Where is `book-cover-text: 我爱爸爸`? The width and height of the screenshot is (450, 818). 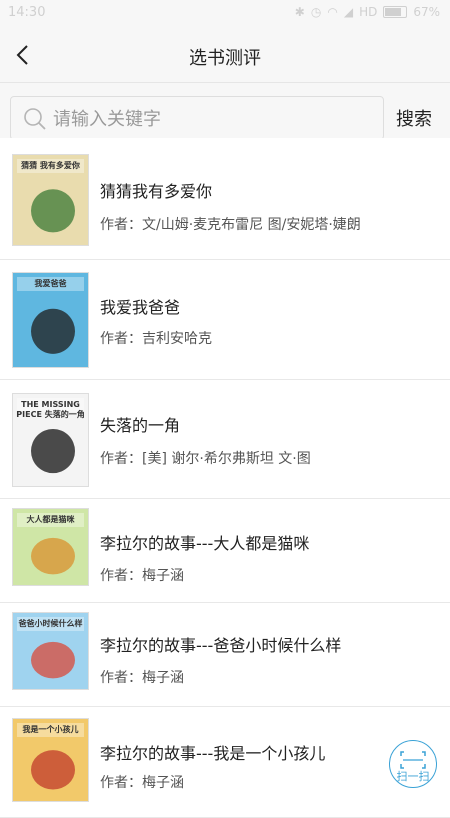
book-cover-text: 我爱爸爸 is located at coordinates (50, 283).